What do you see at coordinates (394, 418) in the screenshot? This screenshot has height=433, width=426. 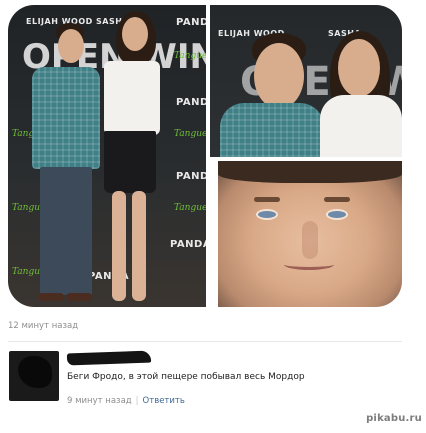 I see `site-watermark: pikabu.ru` at bounding box center [394, 418].